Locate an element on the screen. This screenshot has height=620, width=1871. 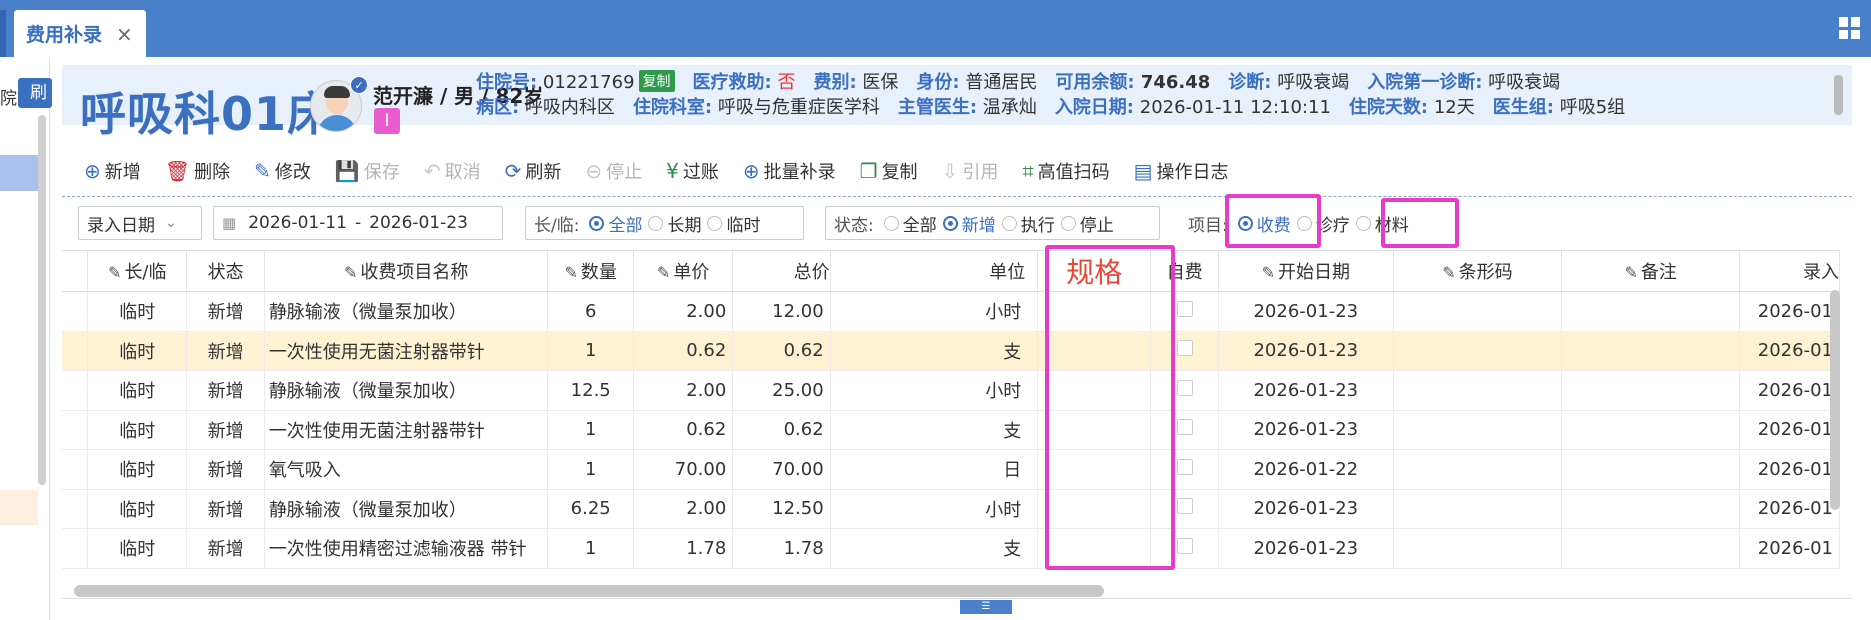
cancel-button: ↶ 取消 is located at coordinates (452, 171).